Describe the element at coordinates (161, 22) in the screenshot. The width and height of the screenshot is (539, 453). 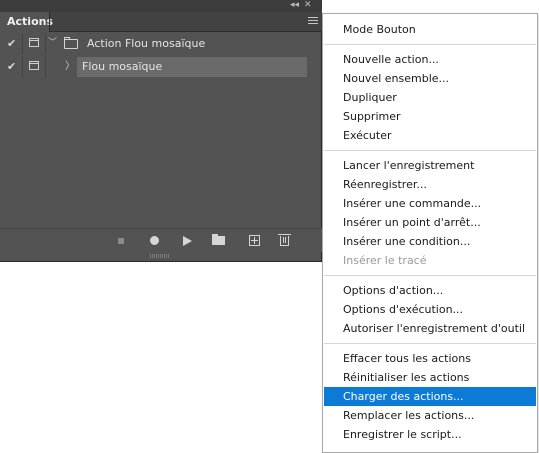
I see `tab-bar: Actions` at that location.